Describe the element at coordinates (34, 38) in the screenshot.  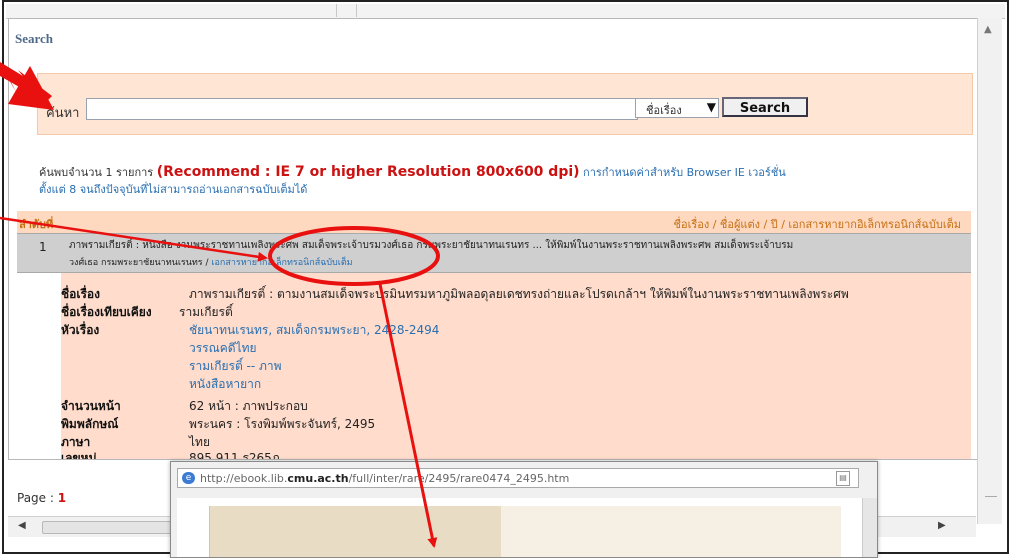
I see `search-section-title: Search` at that location.